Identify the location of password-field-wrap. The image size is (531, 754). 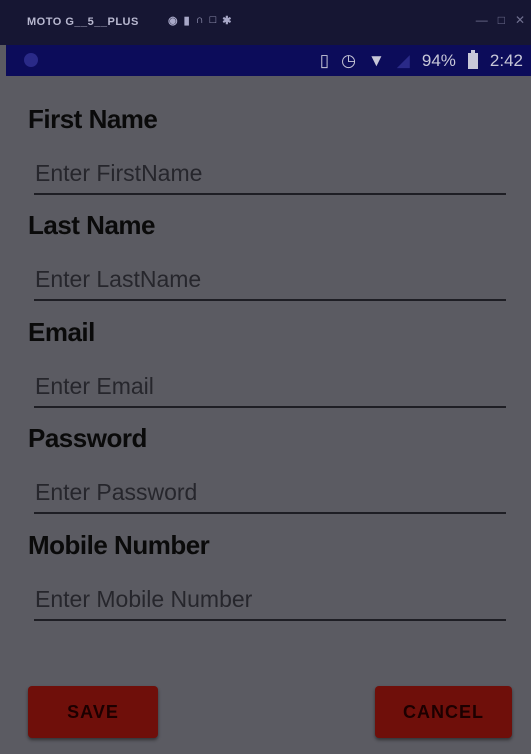
(270, 493).